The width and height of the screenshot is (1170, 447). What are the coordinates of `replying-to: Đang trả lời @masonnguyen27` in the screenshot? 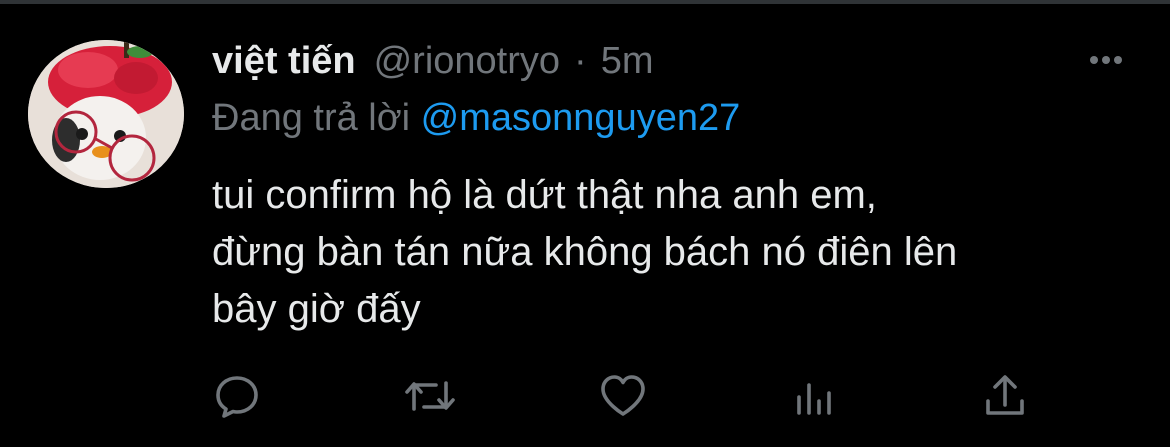 It's located at (476, 118).